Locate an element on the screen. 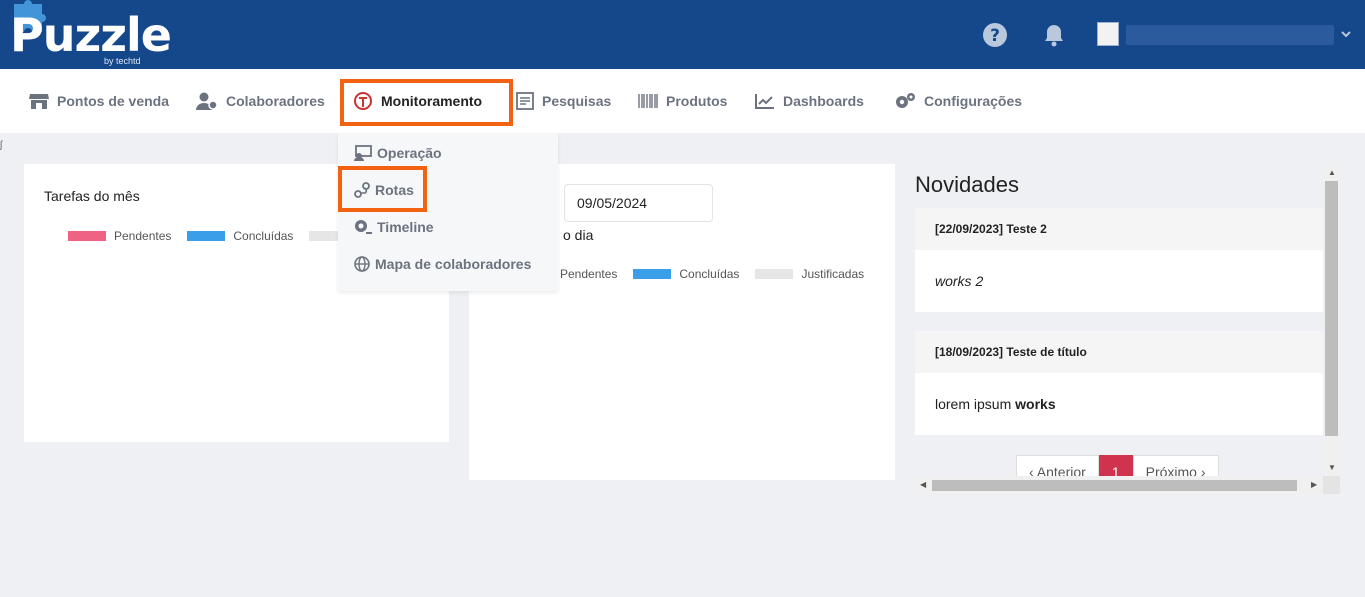 The image size is (1365, 597). news-horizontal-scrollbar: ◀ ▶ is located at coordinates (1119, 485).